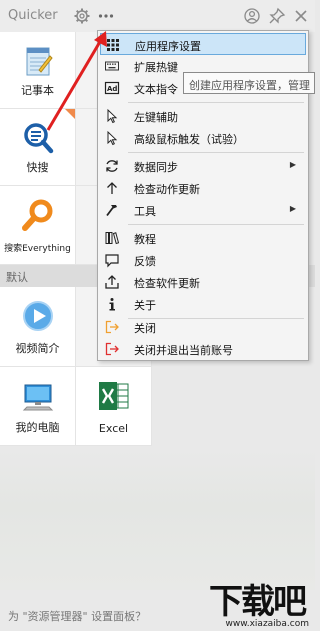 Image resolution: width=320 pixels, height=631 pixels. I want to click on search-icon, so click(38, 138).